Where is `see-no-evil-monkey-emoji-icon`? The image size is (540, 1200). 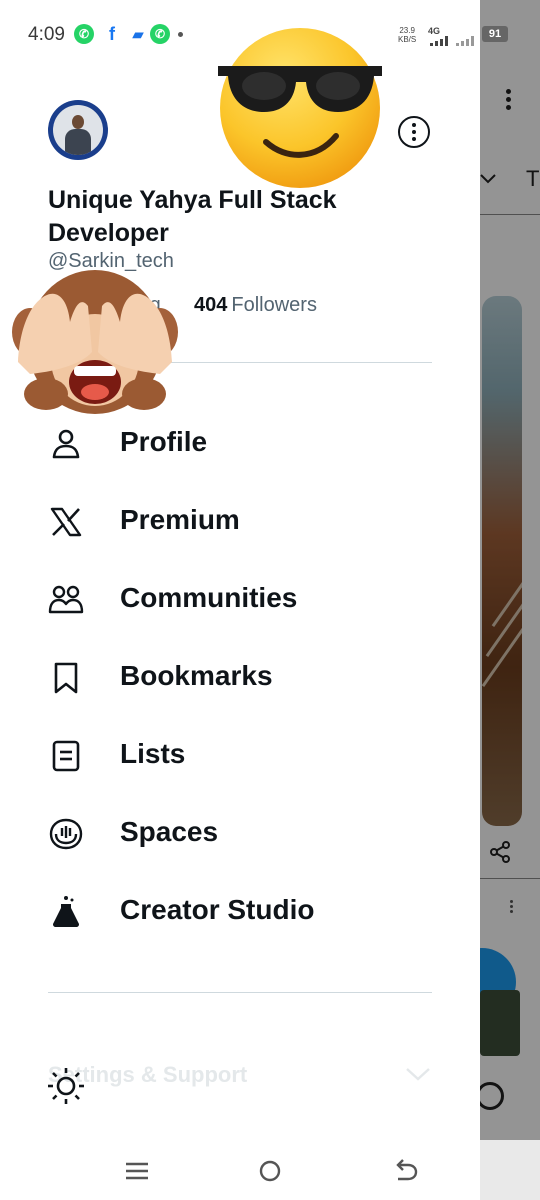
see-no-evil-monkey-emoji-icon is located at coordinates (95, 342).